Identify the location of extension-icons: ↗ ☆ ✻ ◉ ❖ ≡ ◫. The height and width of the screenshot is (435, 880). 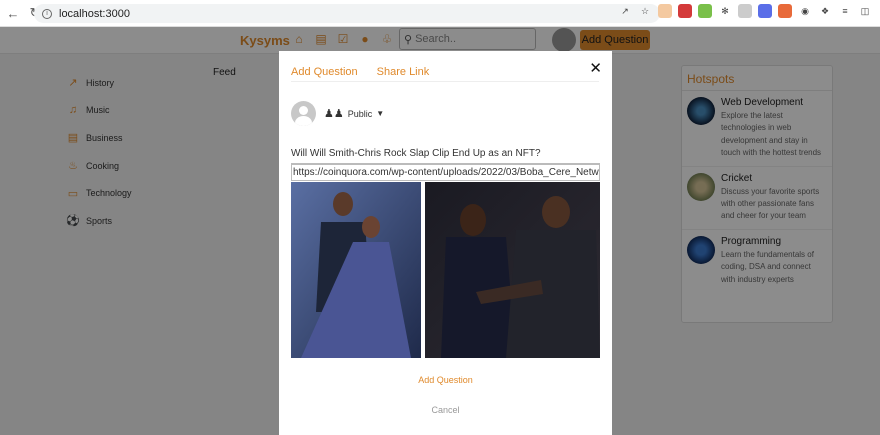
(745, 11).